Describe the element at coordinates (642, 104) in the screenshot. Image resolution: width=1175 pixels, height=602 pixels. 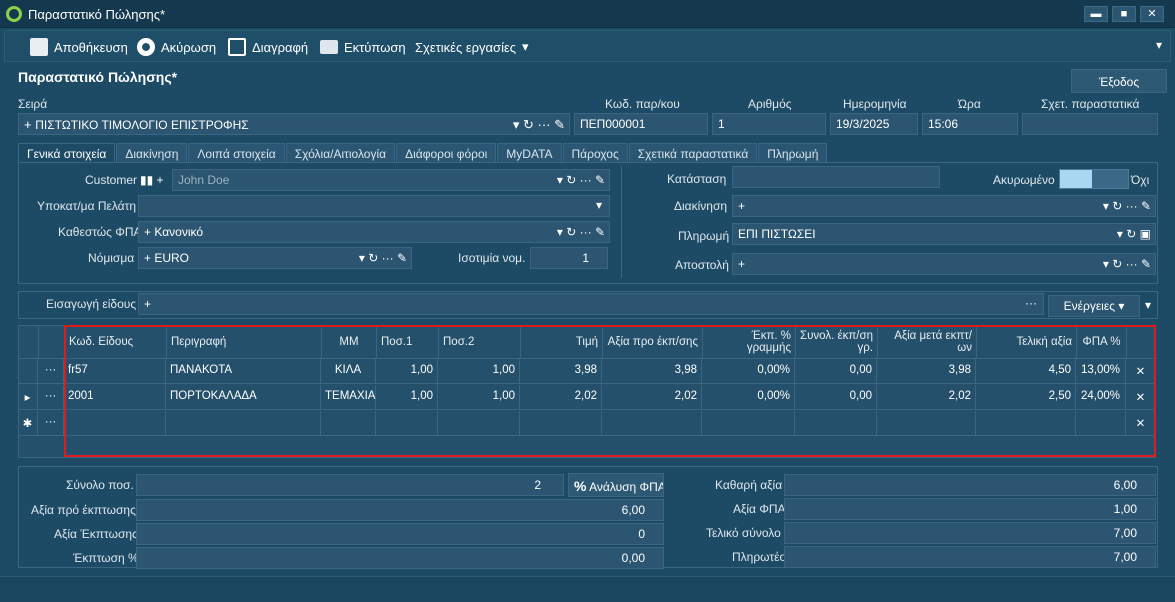
I see `code-label: Κωδ. παρ/κου` at that location.